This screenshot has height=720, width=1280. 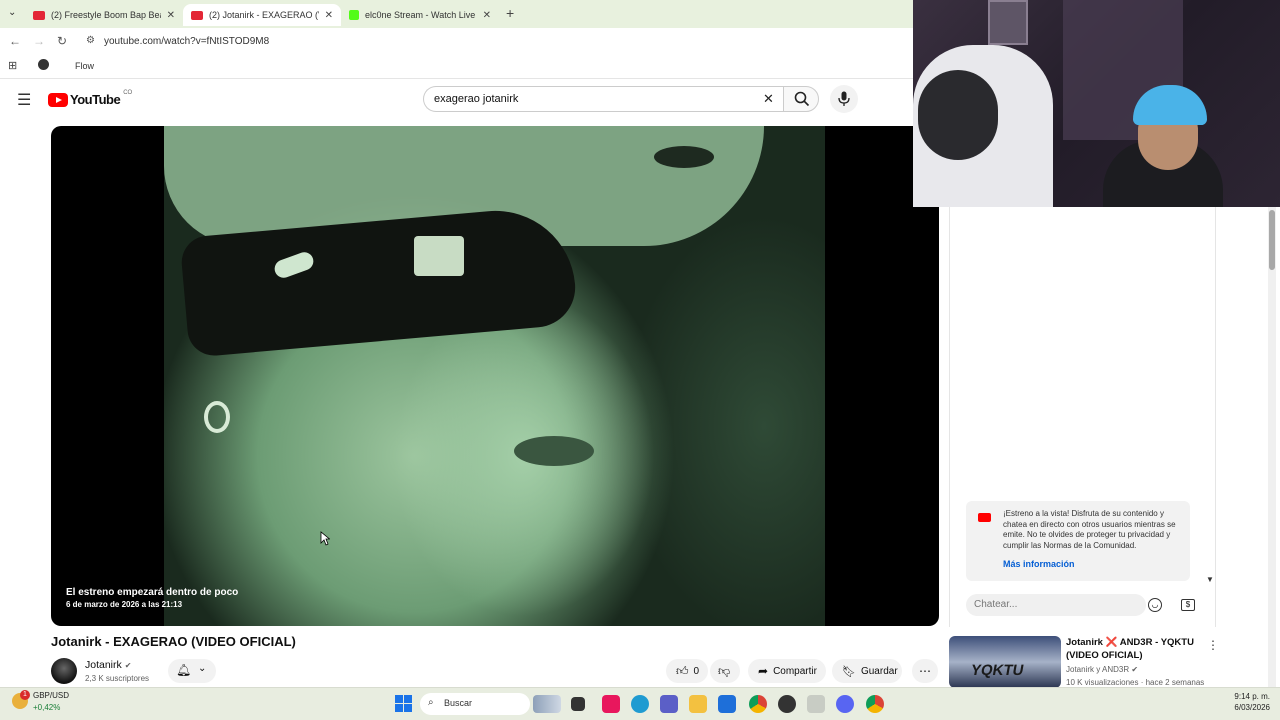 What do you see at coordinates (128, 92) in the screenshot?
I see `region-code: CO` at bounding box center [128, 92].